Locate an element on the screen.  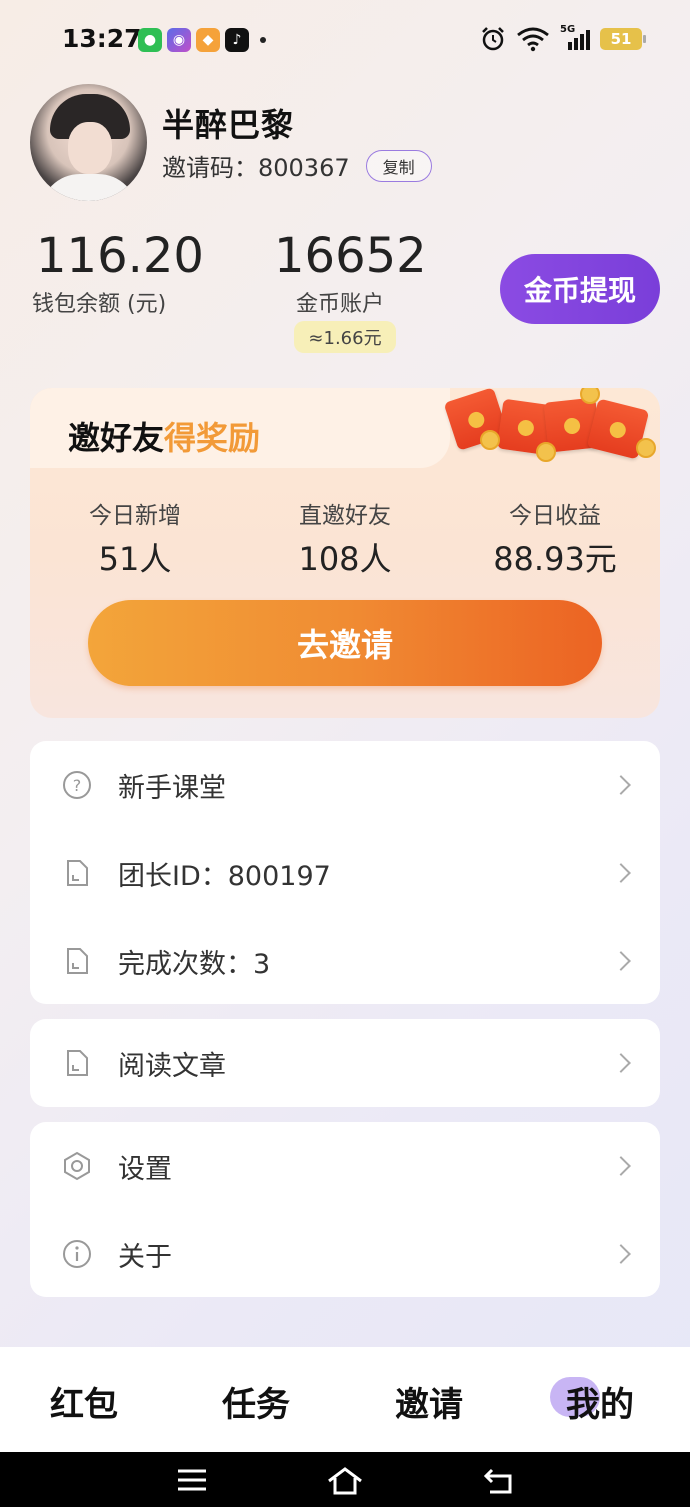
wallet-balance-value: 116.20 is located at coordinates (120, 256).